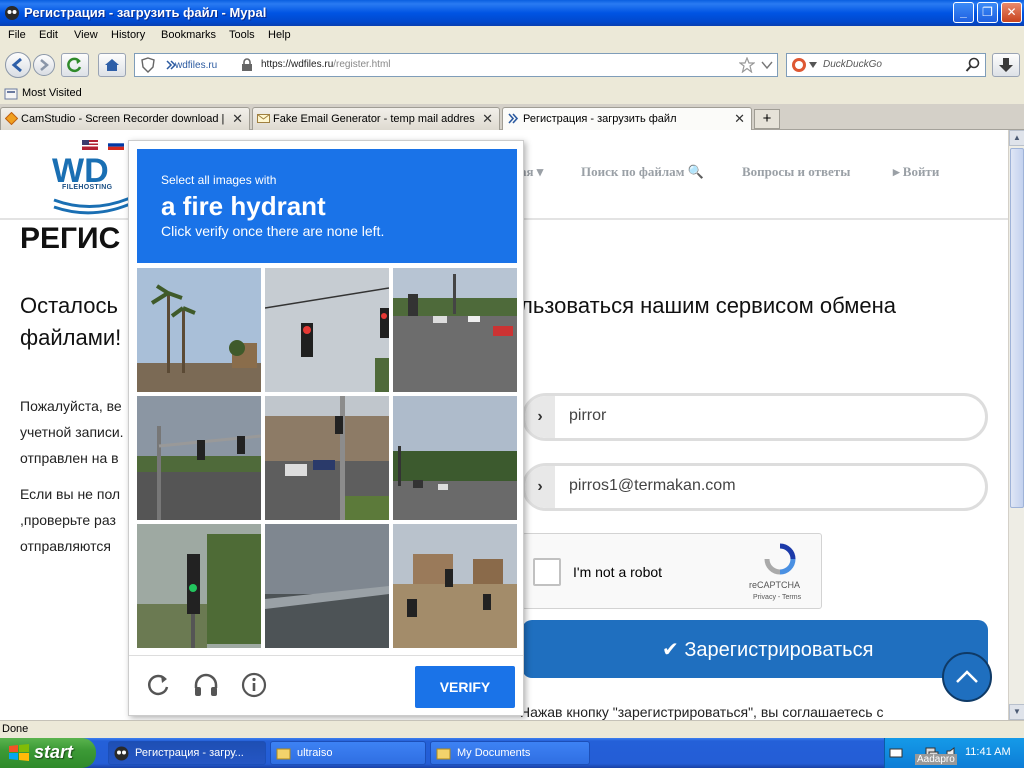 This screenshot has height=768, width=1024. I want to click on scroll-to-top-button, so click(967, 677).